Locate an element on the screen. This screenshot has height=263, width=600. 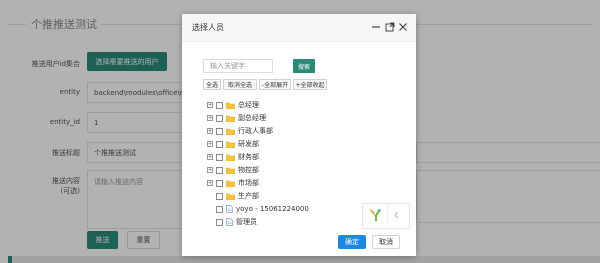
modal-header: 选择人员 is located at coordinates (299, 28).